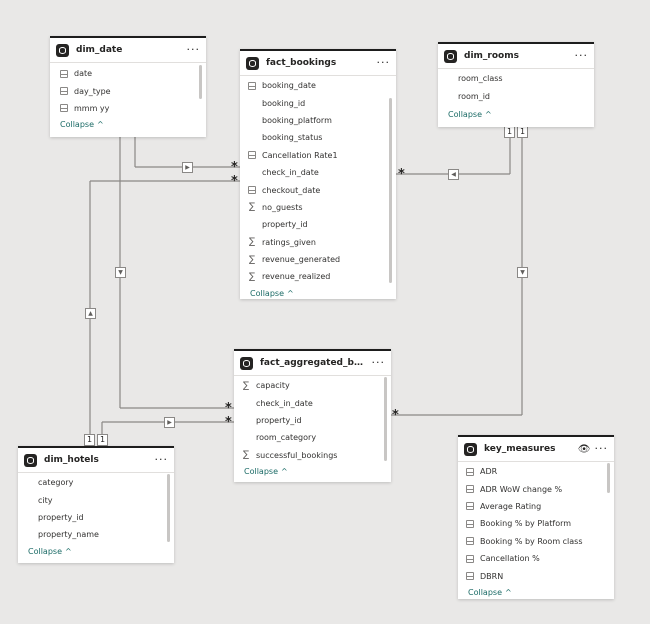  What do you see at coordinates (132, 73) in the screenshot?
I see `field-row: date` at bounding box center [132, 73].